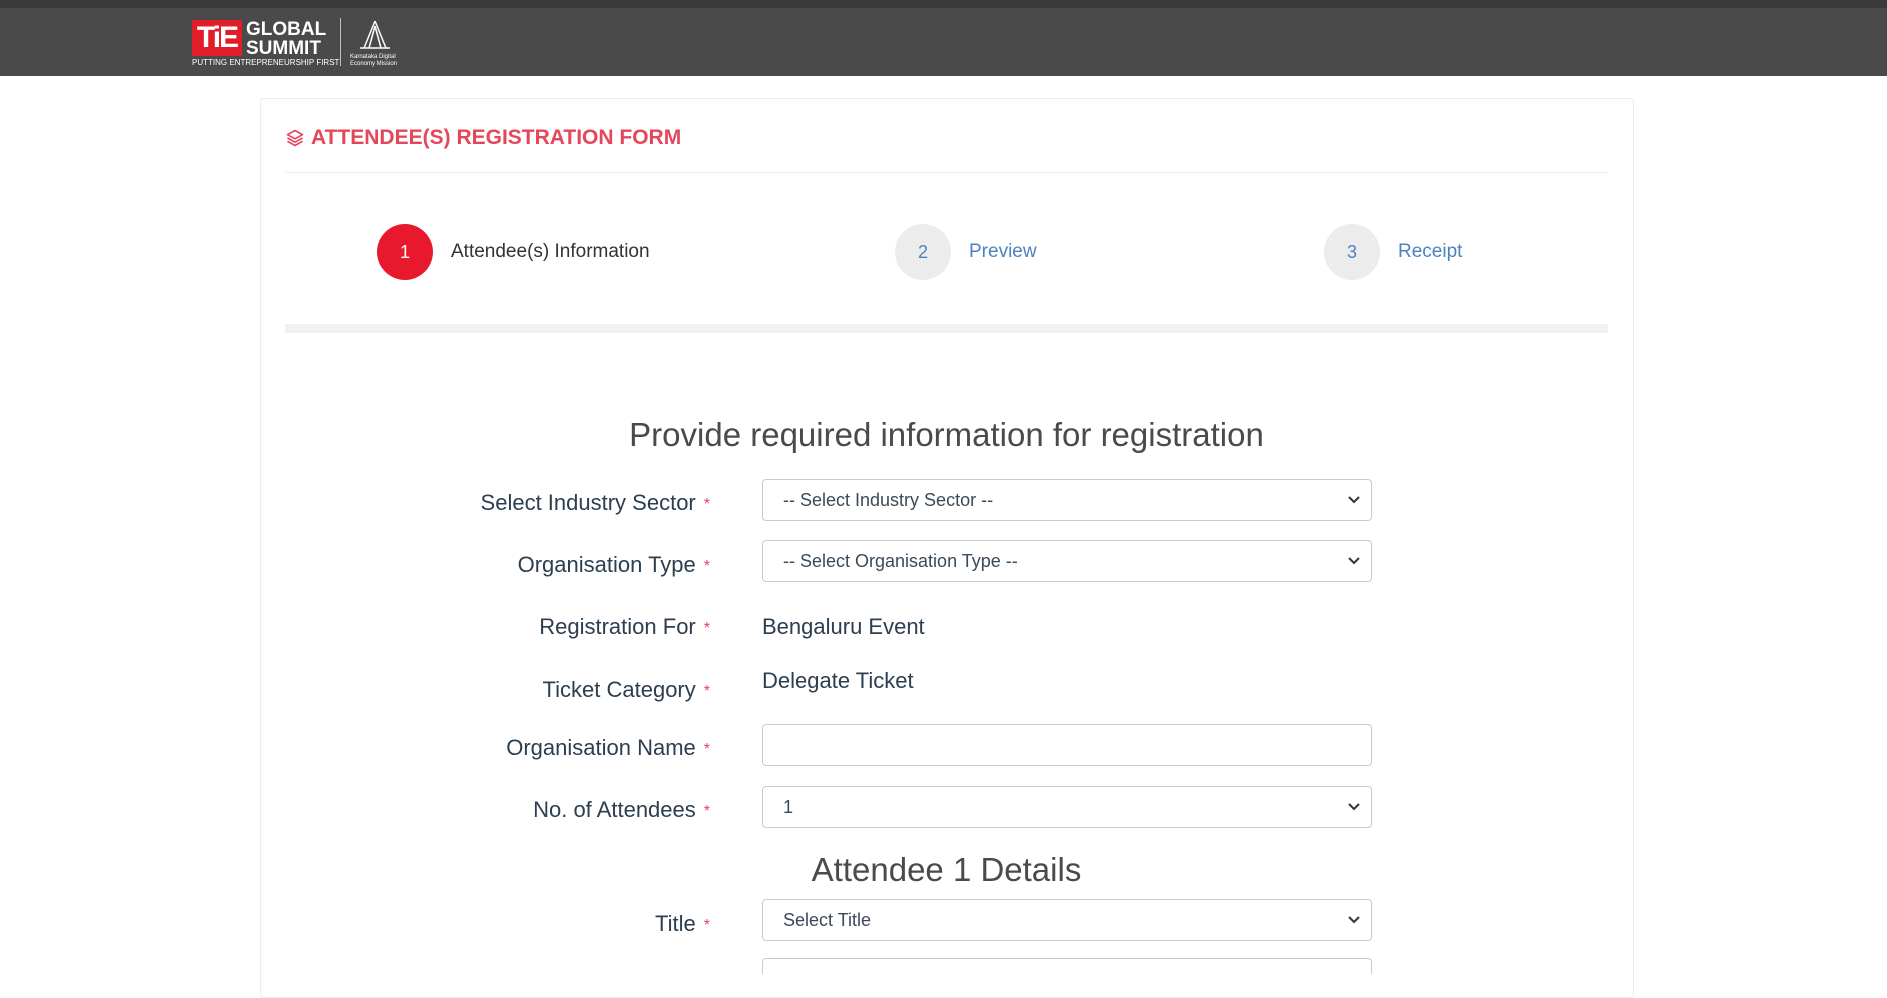  I want to click on attendee-heading: Attendee 1 Details, so click(946, 869).